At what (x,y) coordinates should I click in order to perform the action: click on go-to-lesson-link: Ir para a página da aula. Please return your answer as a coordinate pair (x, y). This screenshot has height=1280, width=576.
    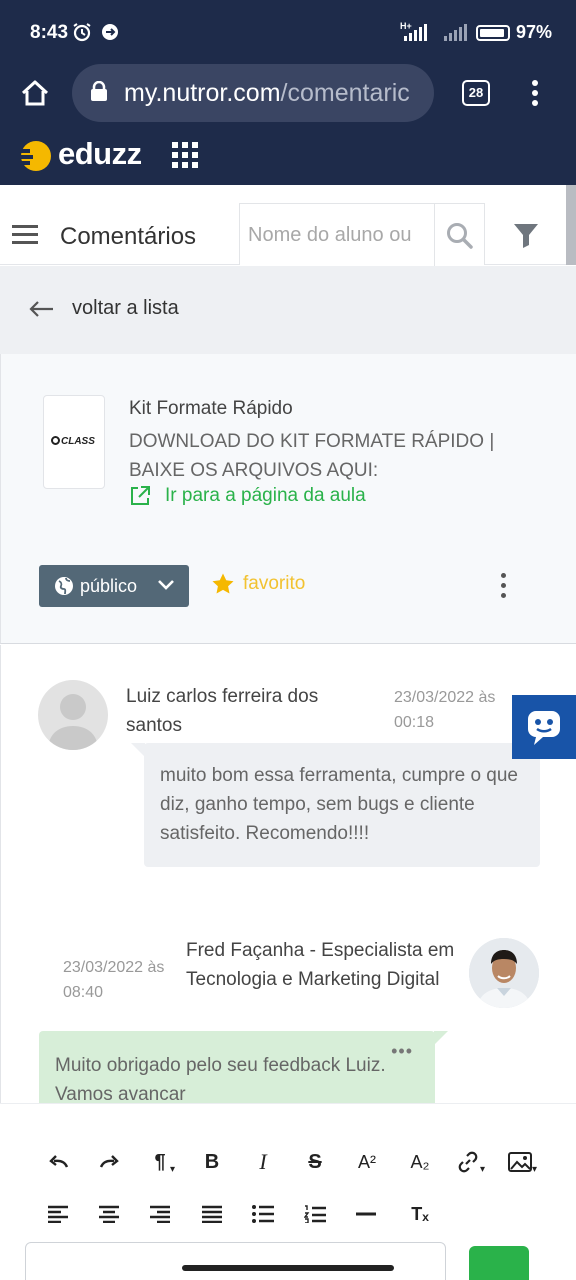
    Looking at the image, I should click on (247, 496).